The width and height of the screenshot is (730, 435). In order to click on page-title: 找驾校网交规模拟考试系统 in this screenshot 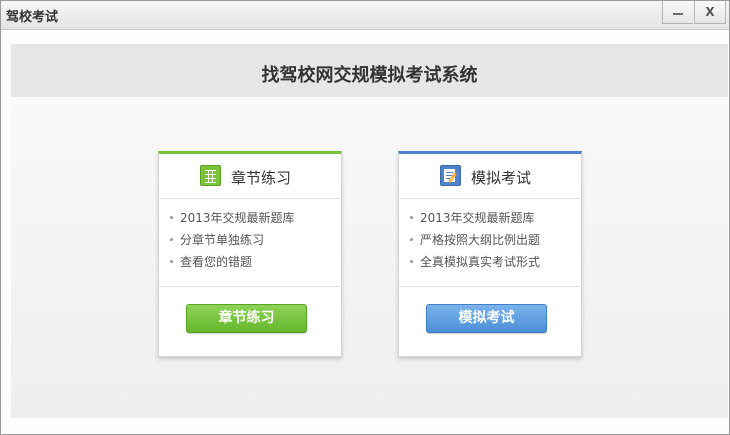, I will do `click(369, 75)`.